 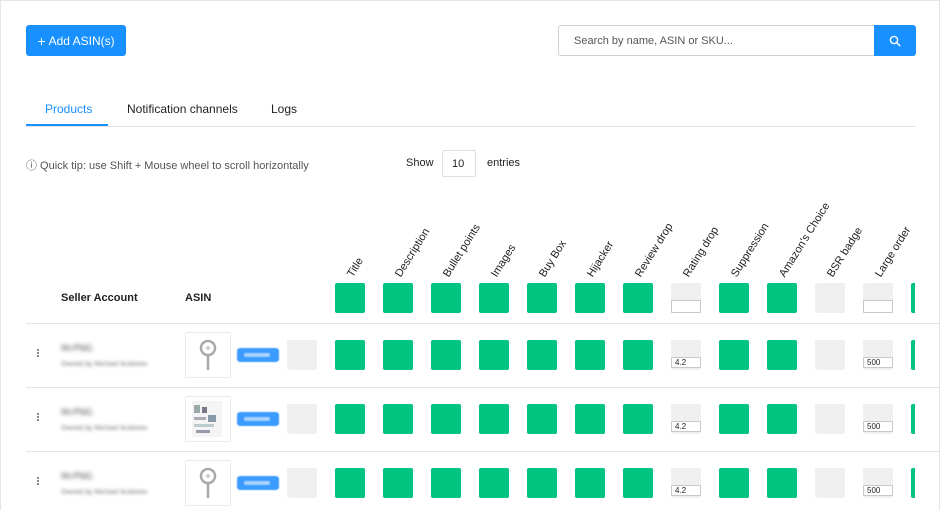 I want to click on column-header-bsr-badge: BSR badge, so click(x=845, y=252).